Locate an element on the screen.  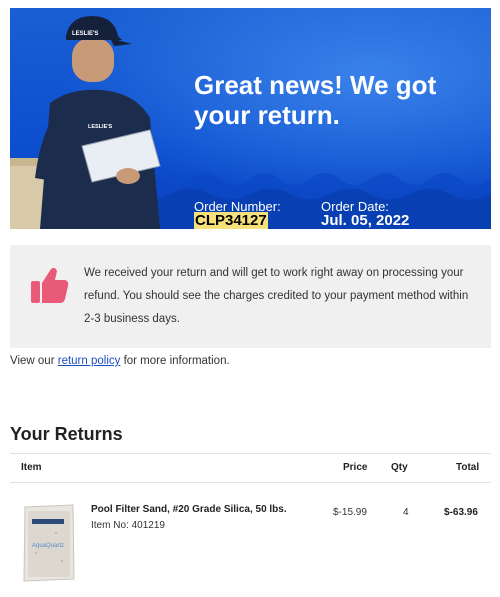
product-item-number: Item No: 401219 is located at coordinates (128, 525).